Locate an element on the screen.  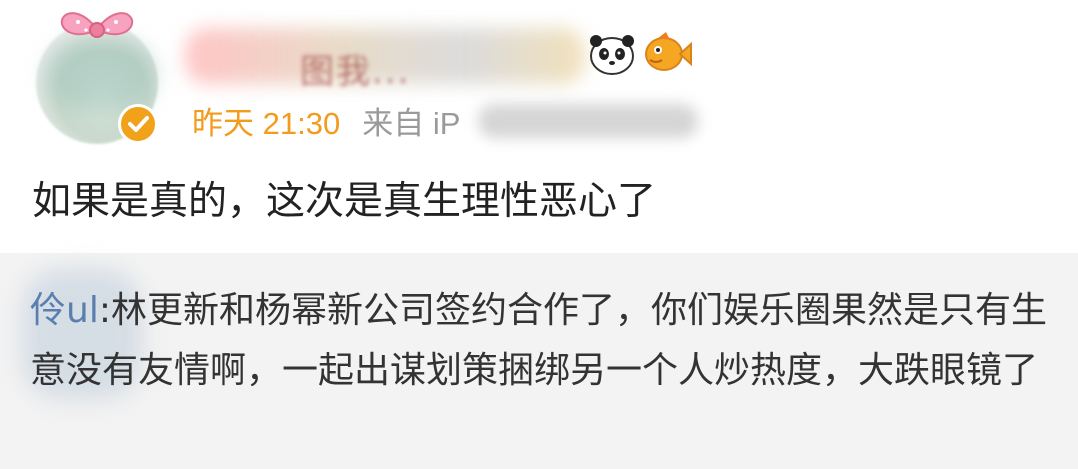
pink-bow-icon is located at coordinates (97, 25).